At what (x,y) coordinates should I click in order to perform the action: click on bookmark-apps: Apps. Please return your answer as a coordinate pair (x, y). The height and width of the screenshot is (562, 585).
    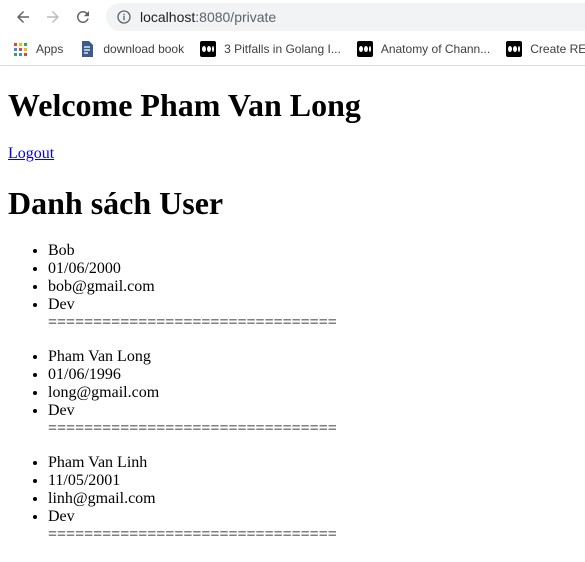
    Looking at the image, I should click on (37, 49).